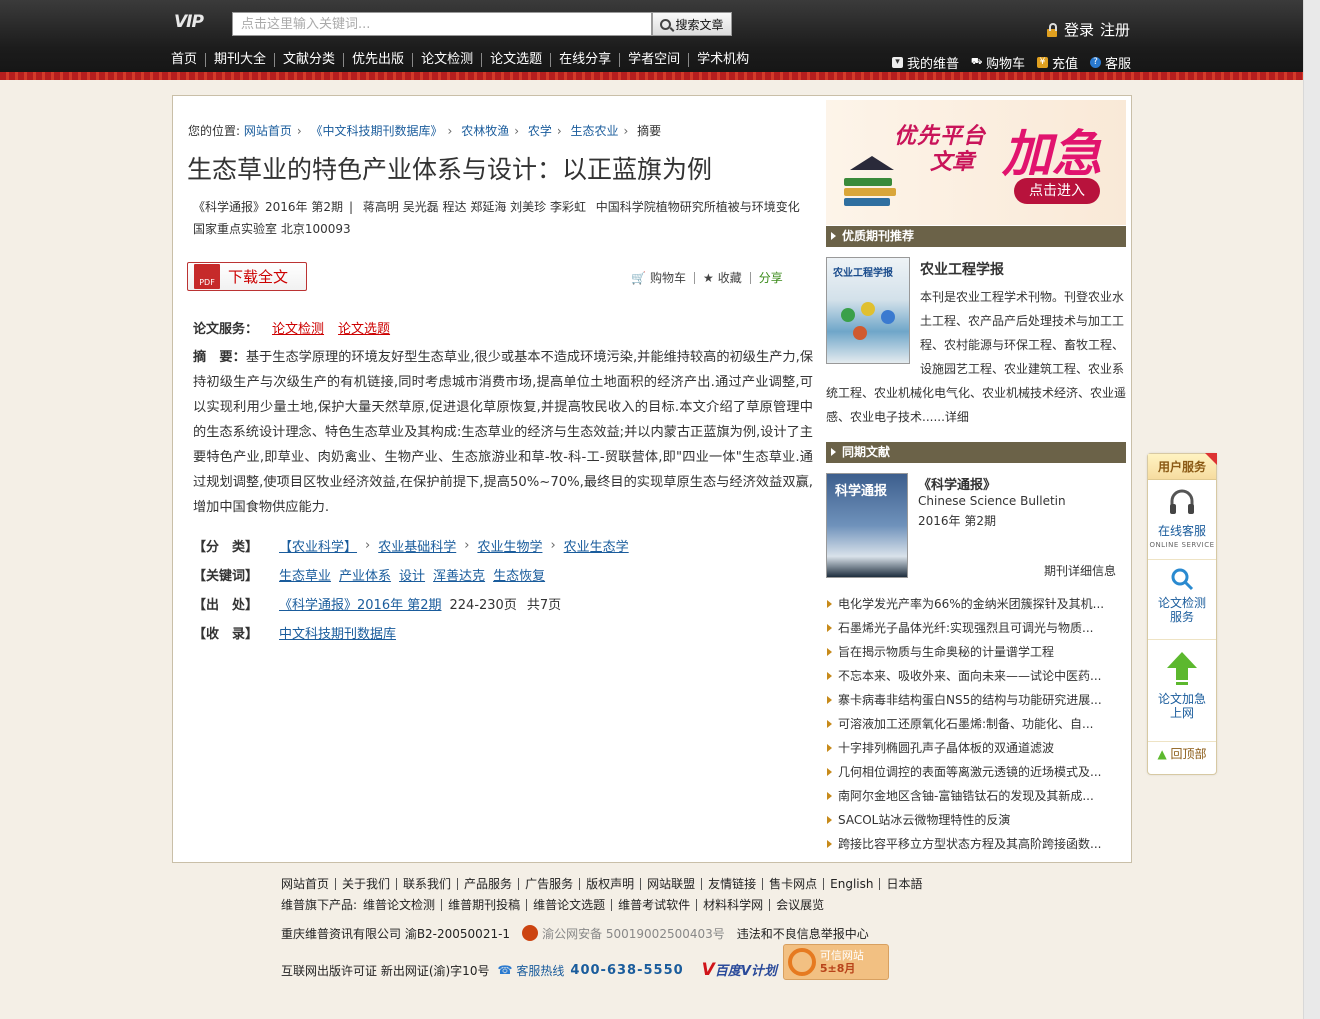 The height and width of the screenshot is (1019, 1320). I want to click on footer-link: 网站首页, so click(309, 884).